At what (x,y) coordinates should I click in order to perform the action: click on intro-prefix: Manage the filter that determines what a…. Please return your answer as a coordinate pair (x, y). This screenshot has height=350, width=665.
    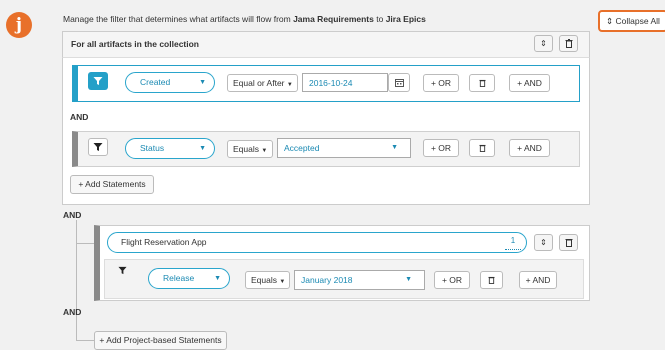
    Looking at the image, I should click on (178, 19).